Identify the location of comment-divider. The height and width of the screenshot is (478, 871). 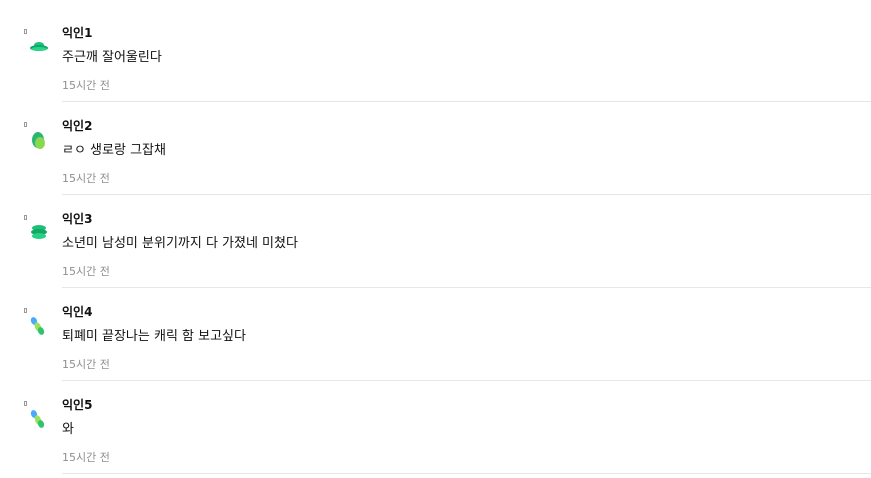
(466, 473).